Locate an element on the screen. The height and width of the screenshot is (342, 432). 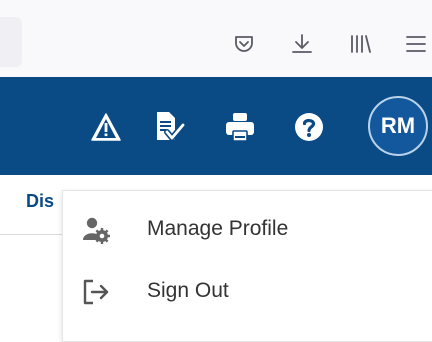
menu-item-manage-profile: Manage Profile is located at coordinates (247, 229).